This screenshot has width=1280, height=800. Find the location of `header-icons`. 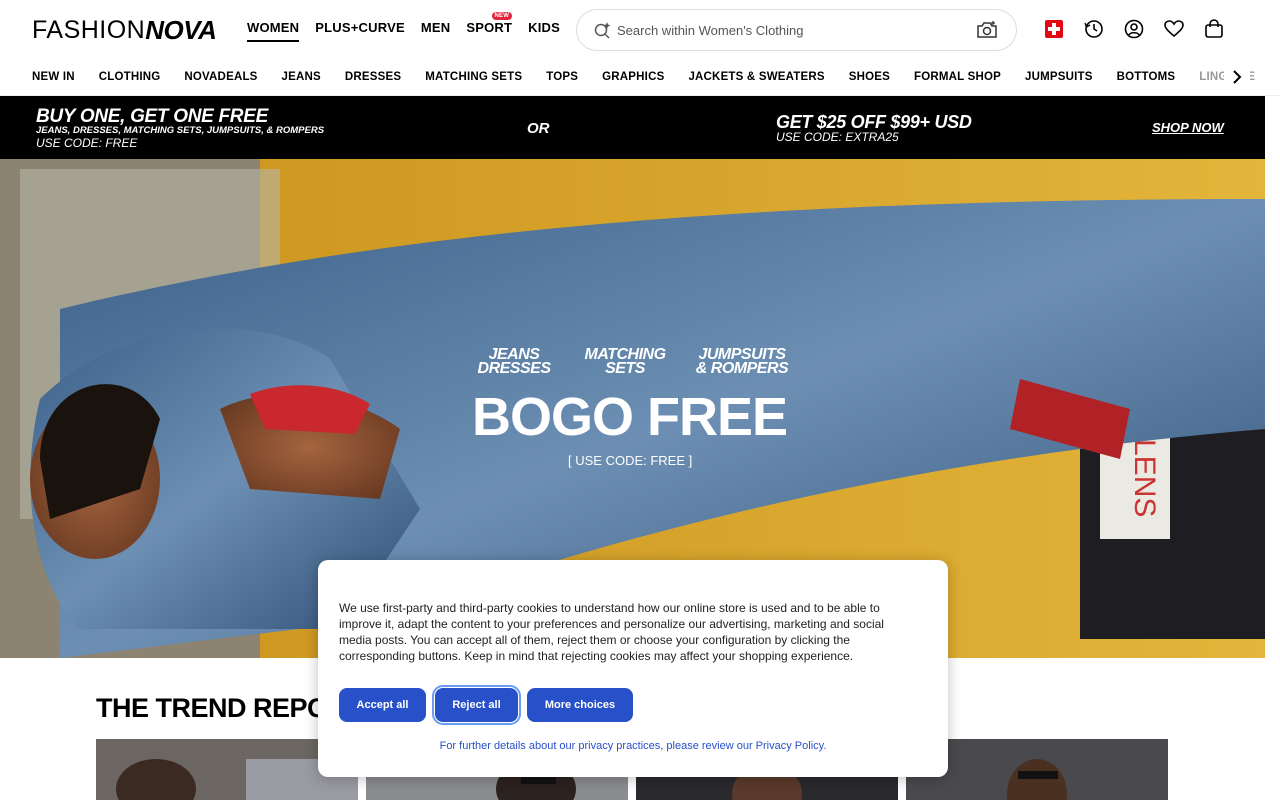

header-icons is located at coordinates (1134, 29).